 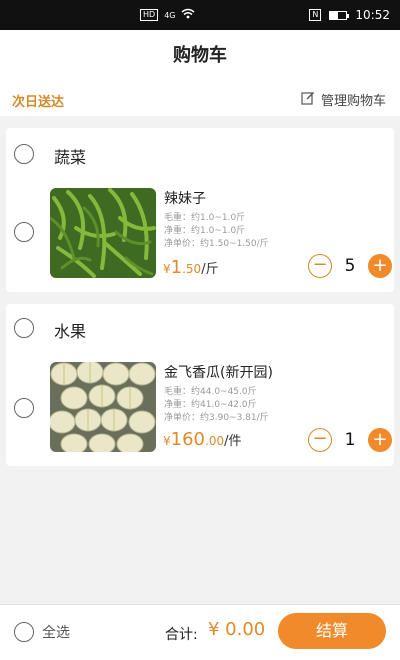 What do you see at coordinates (24, 328) in the screenshot?
I see `category-checkbox-fruit` at bounding box center [24, 328].